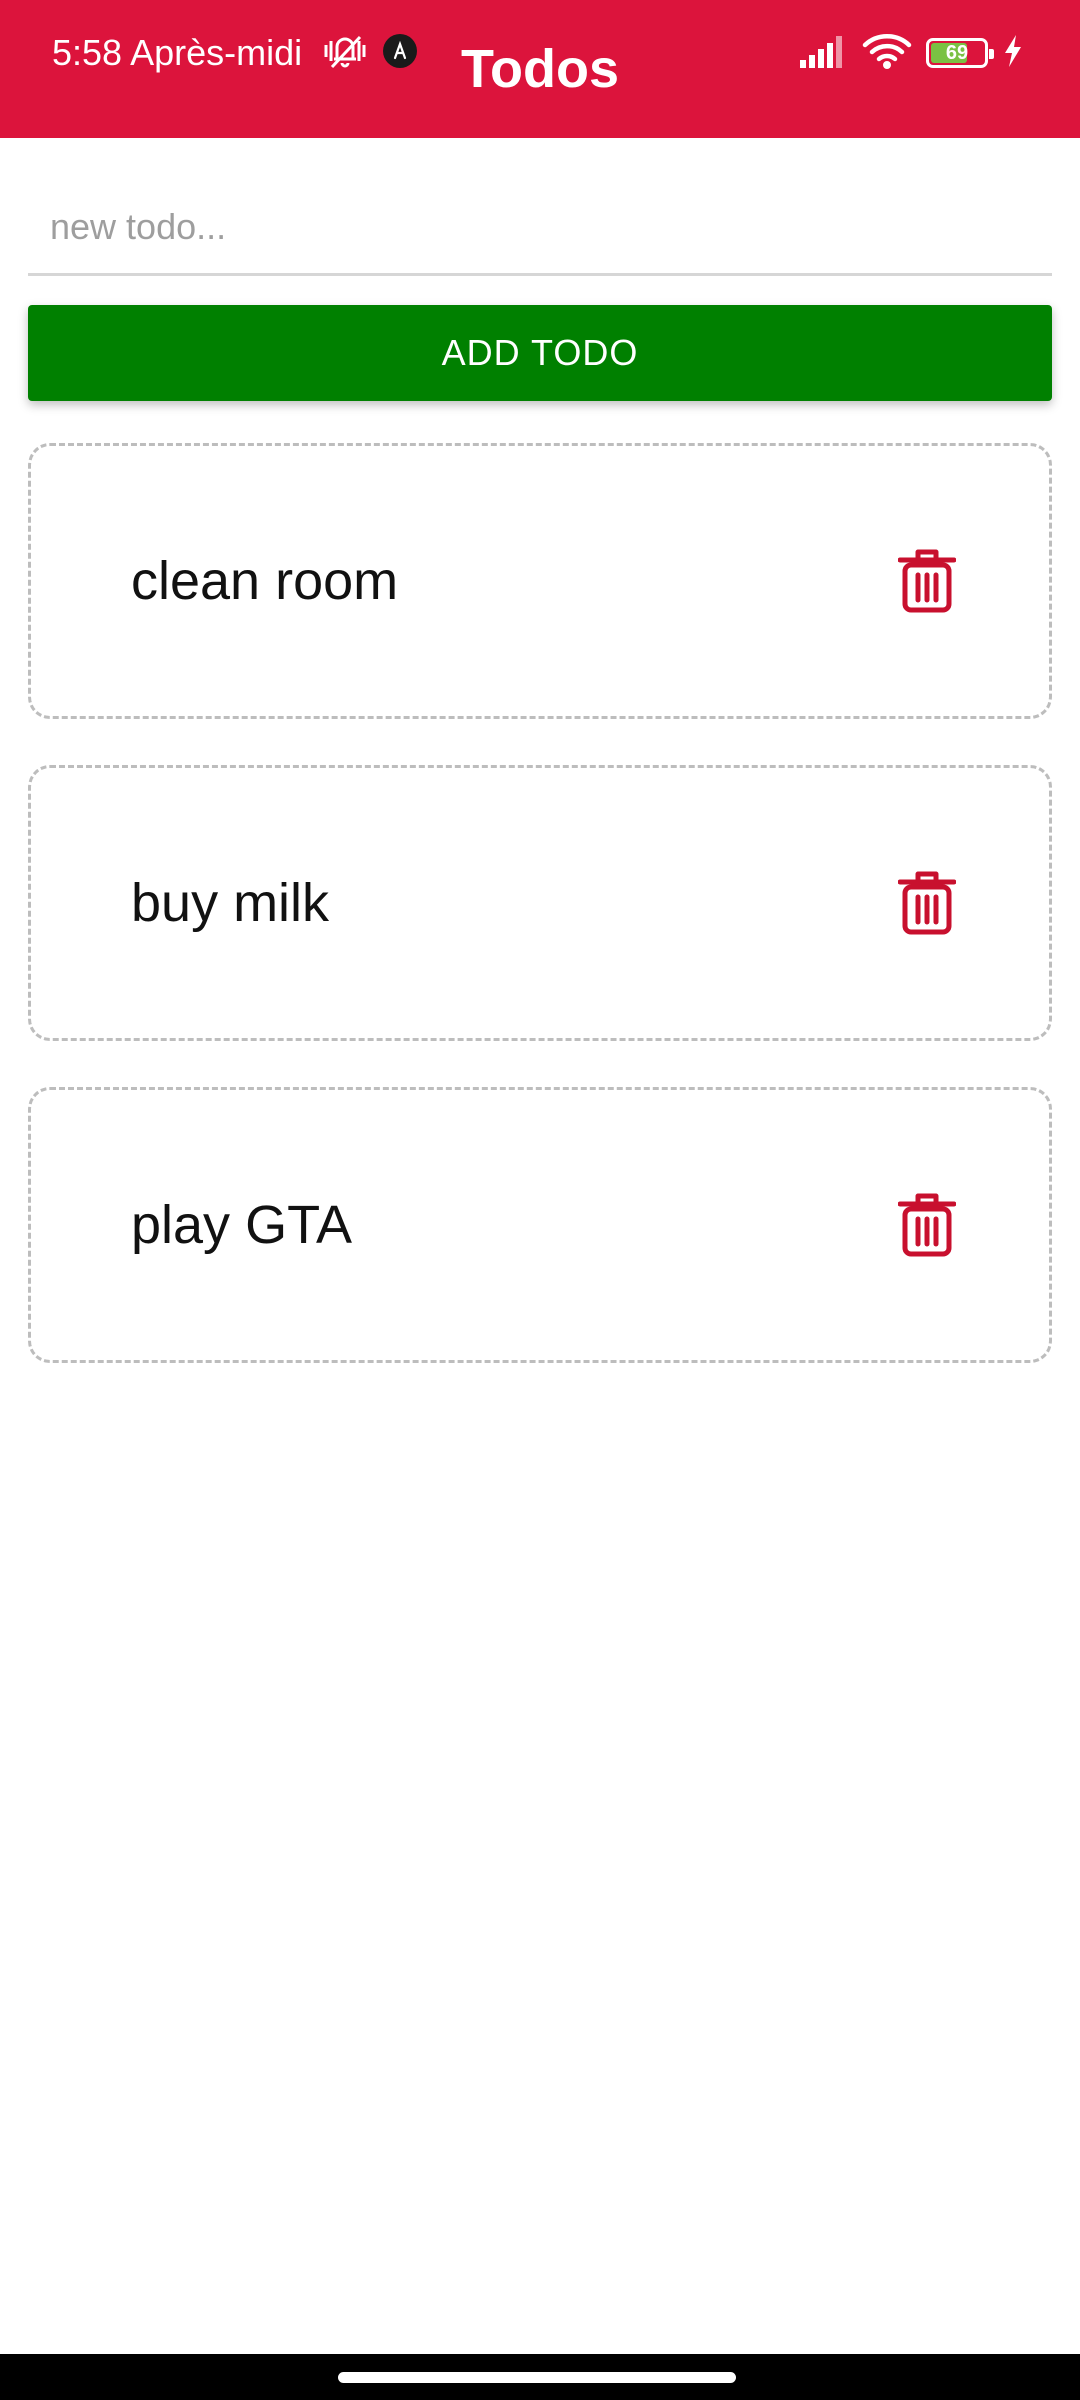 This screenshot has width=1080, height=2400. I want to click on home-indicator, so click(537, 2377).